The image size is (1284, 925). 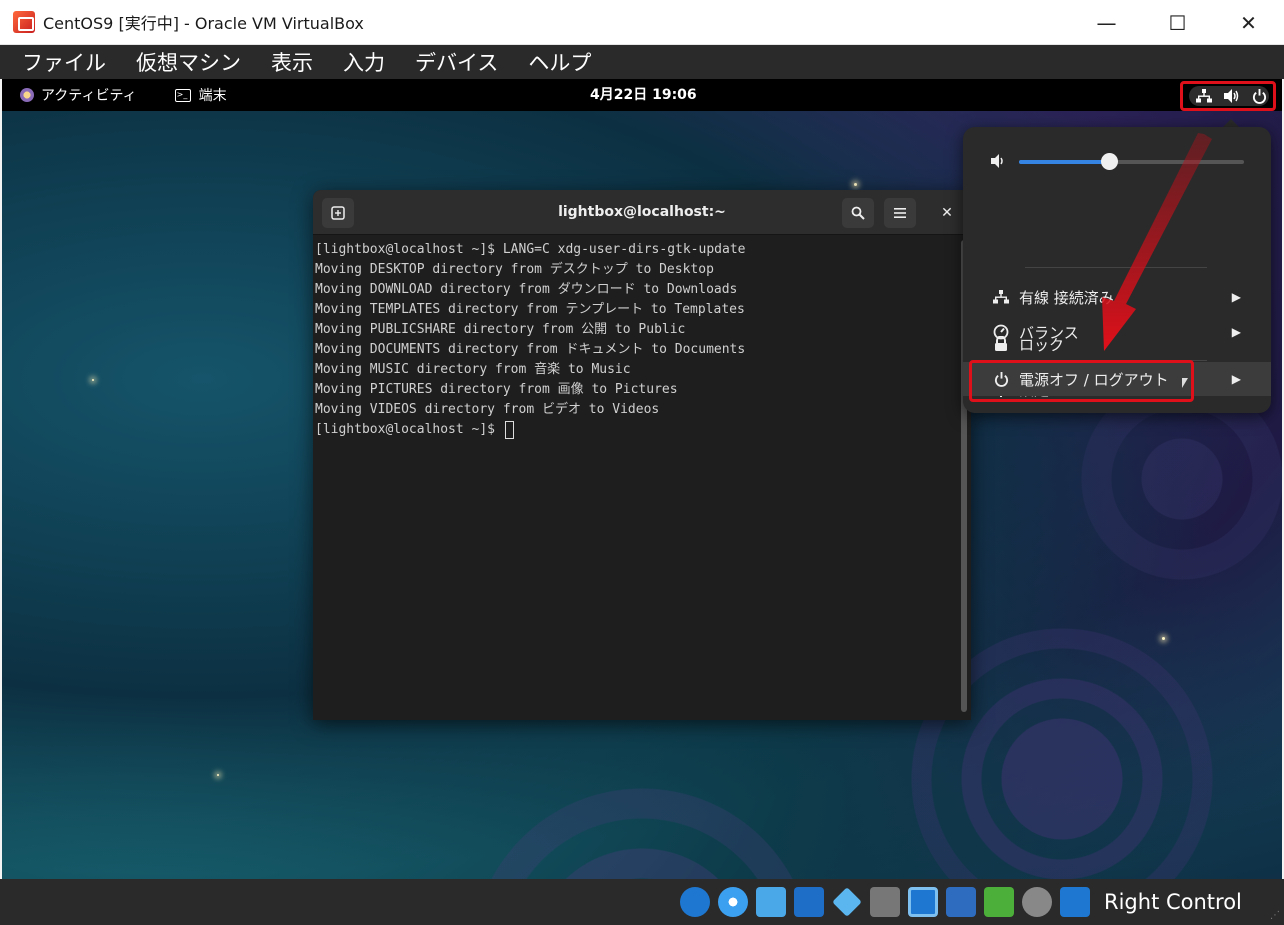 What do you see at coordinates (24, 22) in the screenshot?
I see `virtualbox-app-icon` at bounding box center [24, 22].